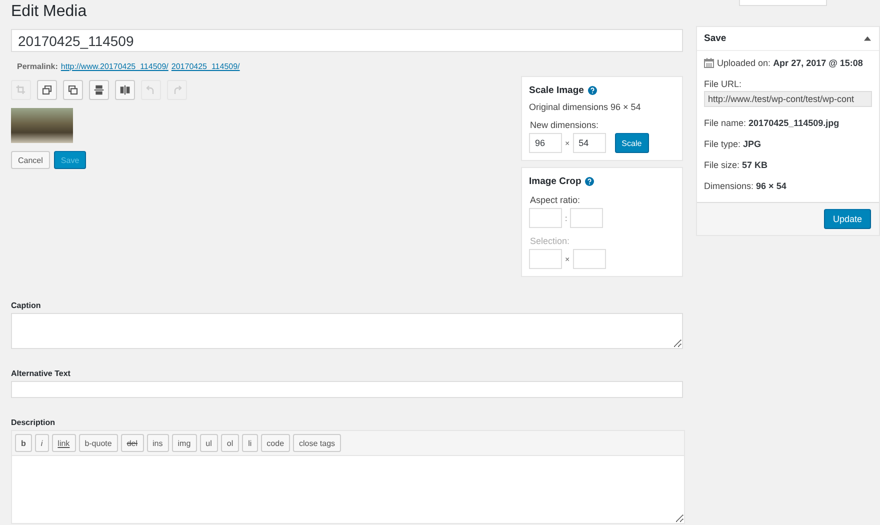 This screenshot has height=525, width=880. I want to click on field-label: File URL:, so click(723, 84).